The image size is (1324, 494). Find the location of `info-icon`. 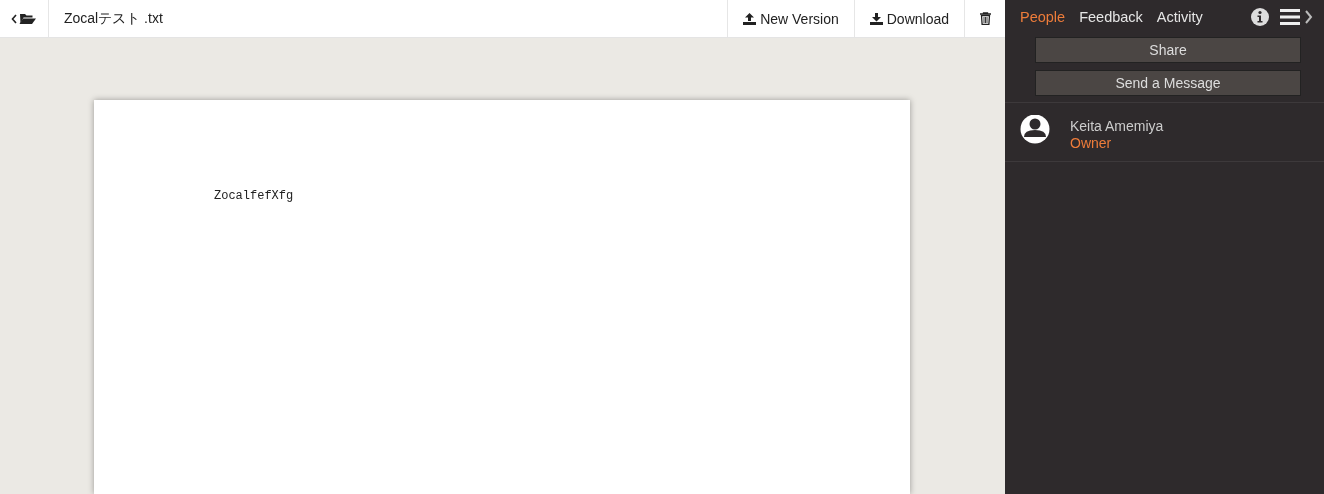

info-icon is located at coordinates (1260, 16).